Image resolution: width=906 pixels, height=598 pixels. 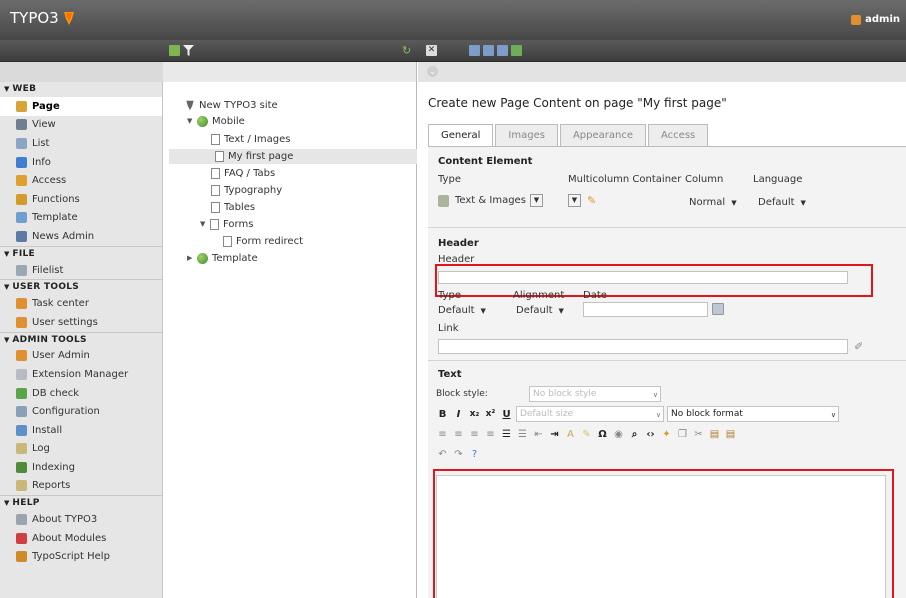 What do you see at coordinates (618, 434) in the screenshot?
I see `spellcheck-icon: ◉` at bounding box center [618, 434].